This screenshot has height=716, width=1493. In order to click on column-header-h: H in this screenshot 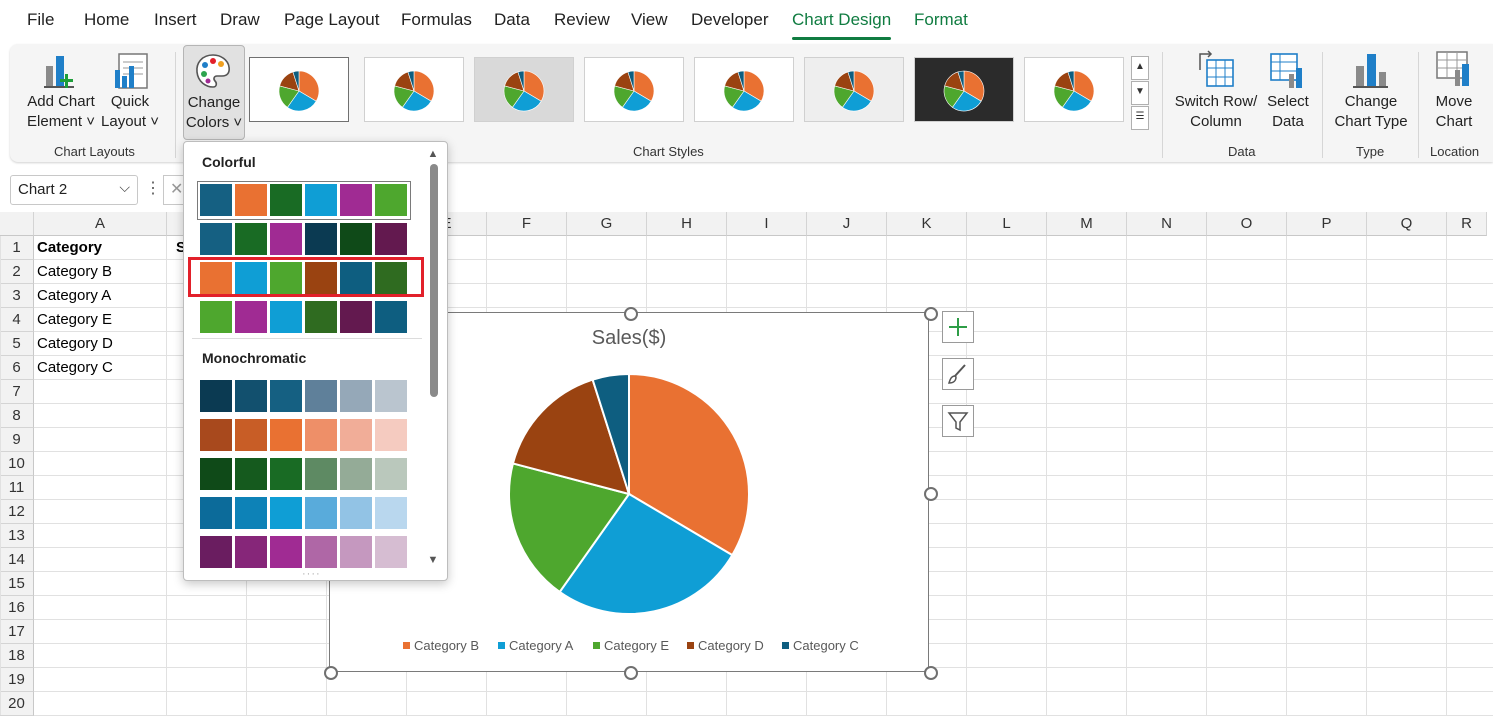, I will do `click(687, 224)`.